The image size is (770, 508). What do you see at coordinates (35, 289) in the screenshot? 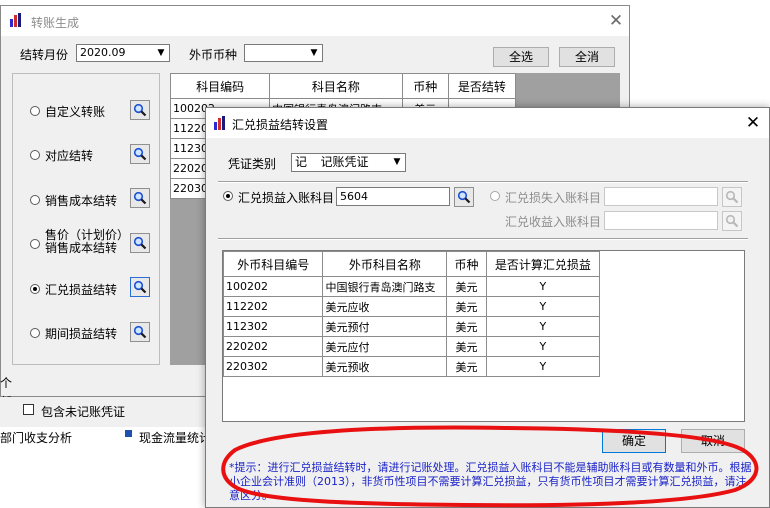
I see `option-radio-exchange` at bounding box center [35, 289].